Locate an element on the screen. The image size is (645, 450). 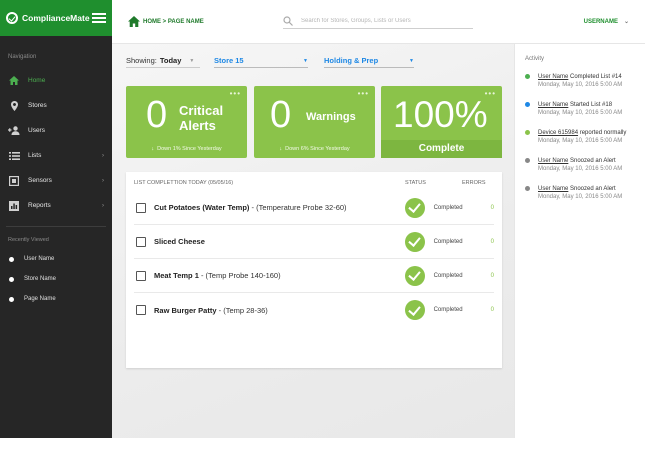
sidebar-item-stores: Stores is located at coordinates (56, 105).